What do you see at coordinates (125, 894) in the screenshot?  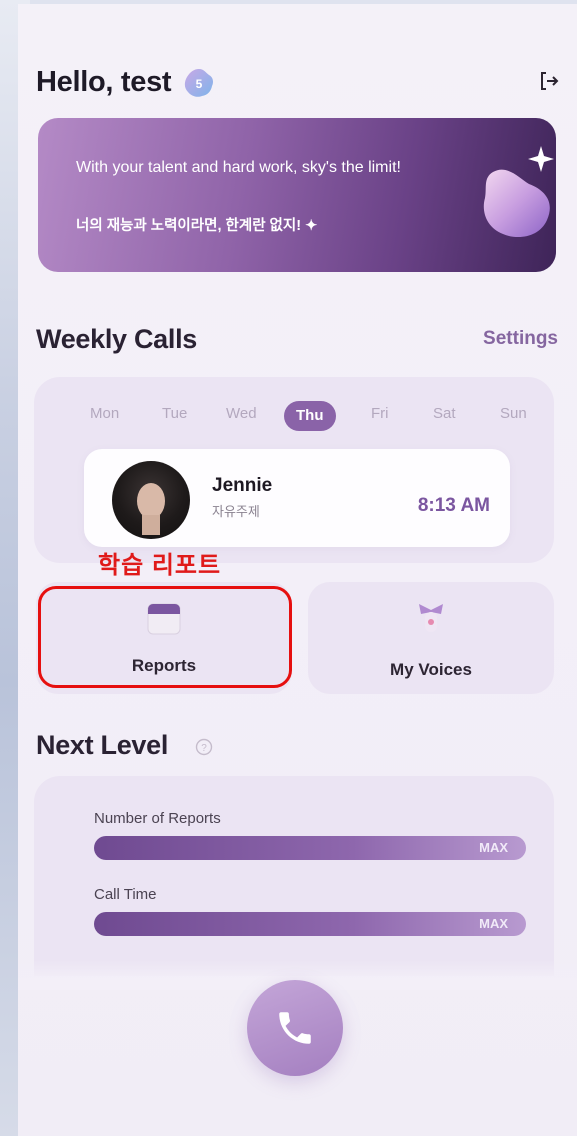 I see `metric-label-call-time: Call Time` at bounding box center [125, 894].